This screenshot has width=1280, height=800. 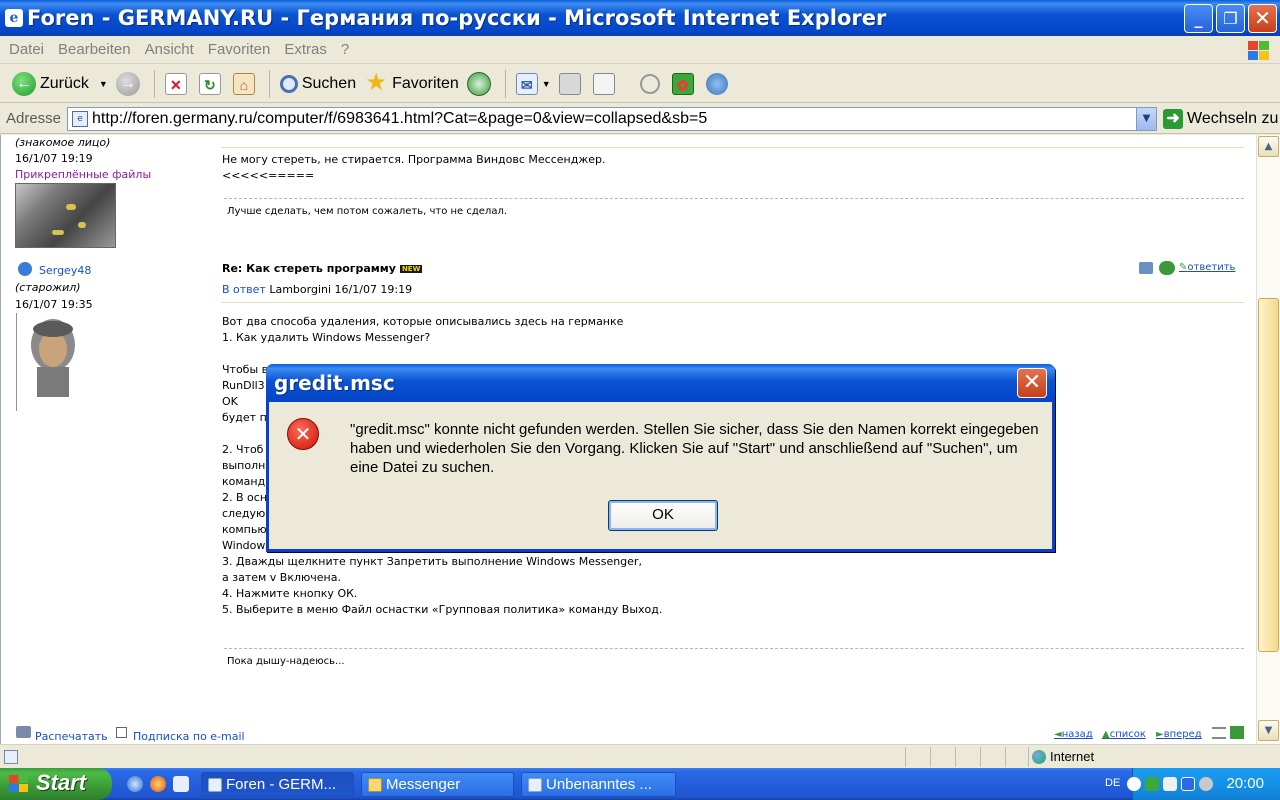 What do you see at coordinates (1268, 146) in the screenshot?
I see `scroll-up-button: ▲` at bounding box center [1268, 146].